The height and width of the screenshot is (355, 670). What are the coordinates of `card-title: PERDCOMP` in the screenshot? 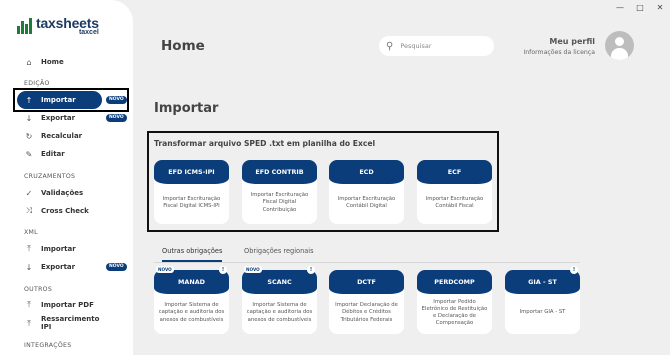 It's located at (454, 282).